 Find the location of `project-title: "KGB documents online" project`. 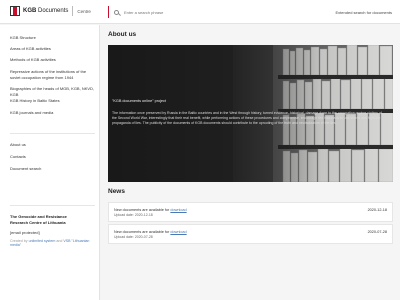

project-title: "KGB documents online" project is located at coordinates (139, 101).